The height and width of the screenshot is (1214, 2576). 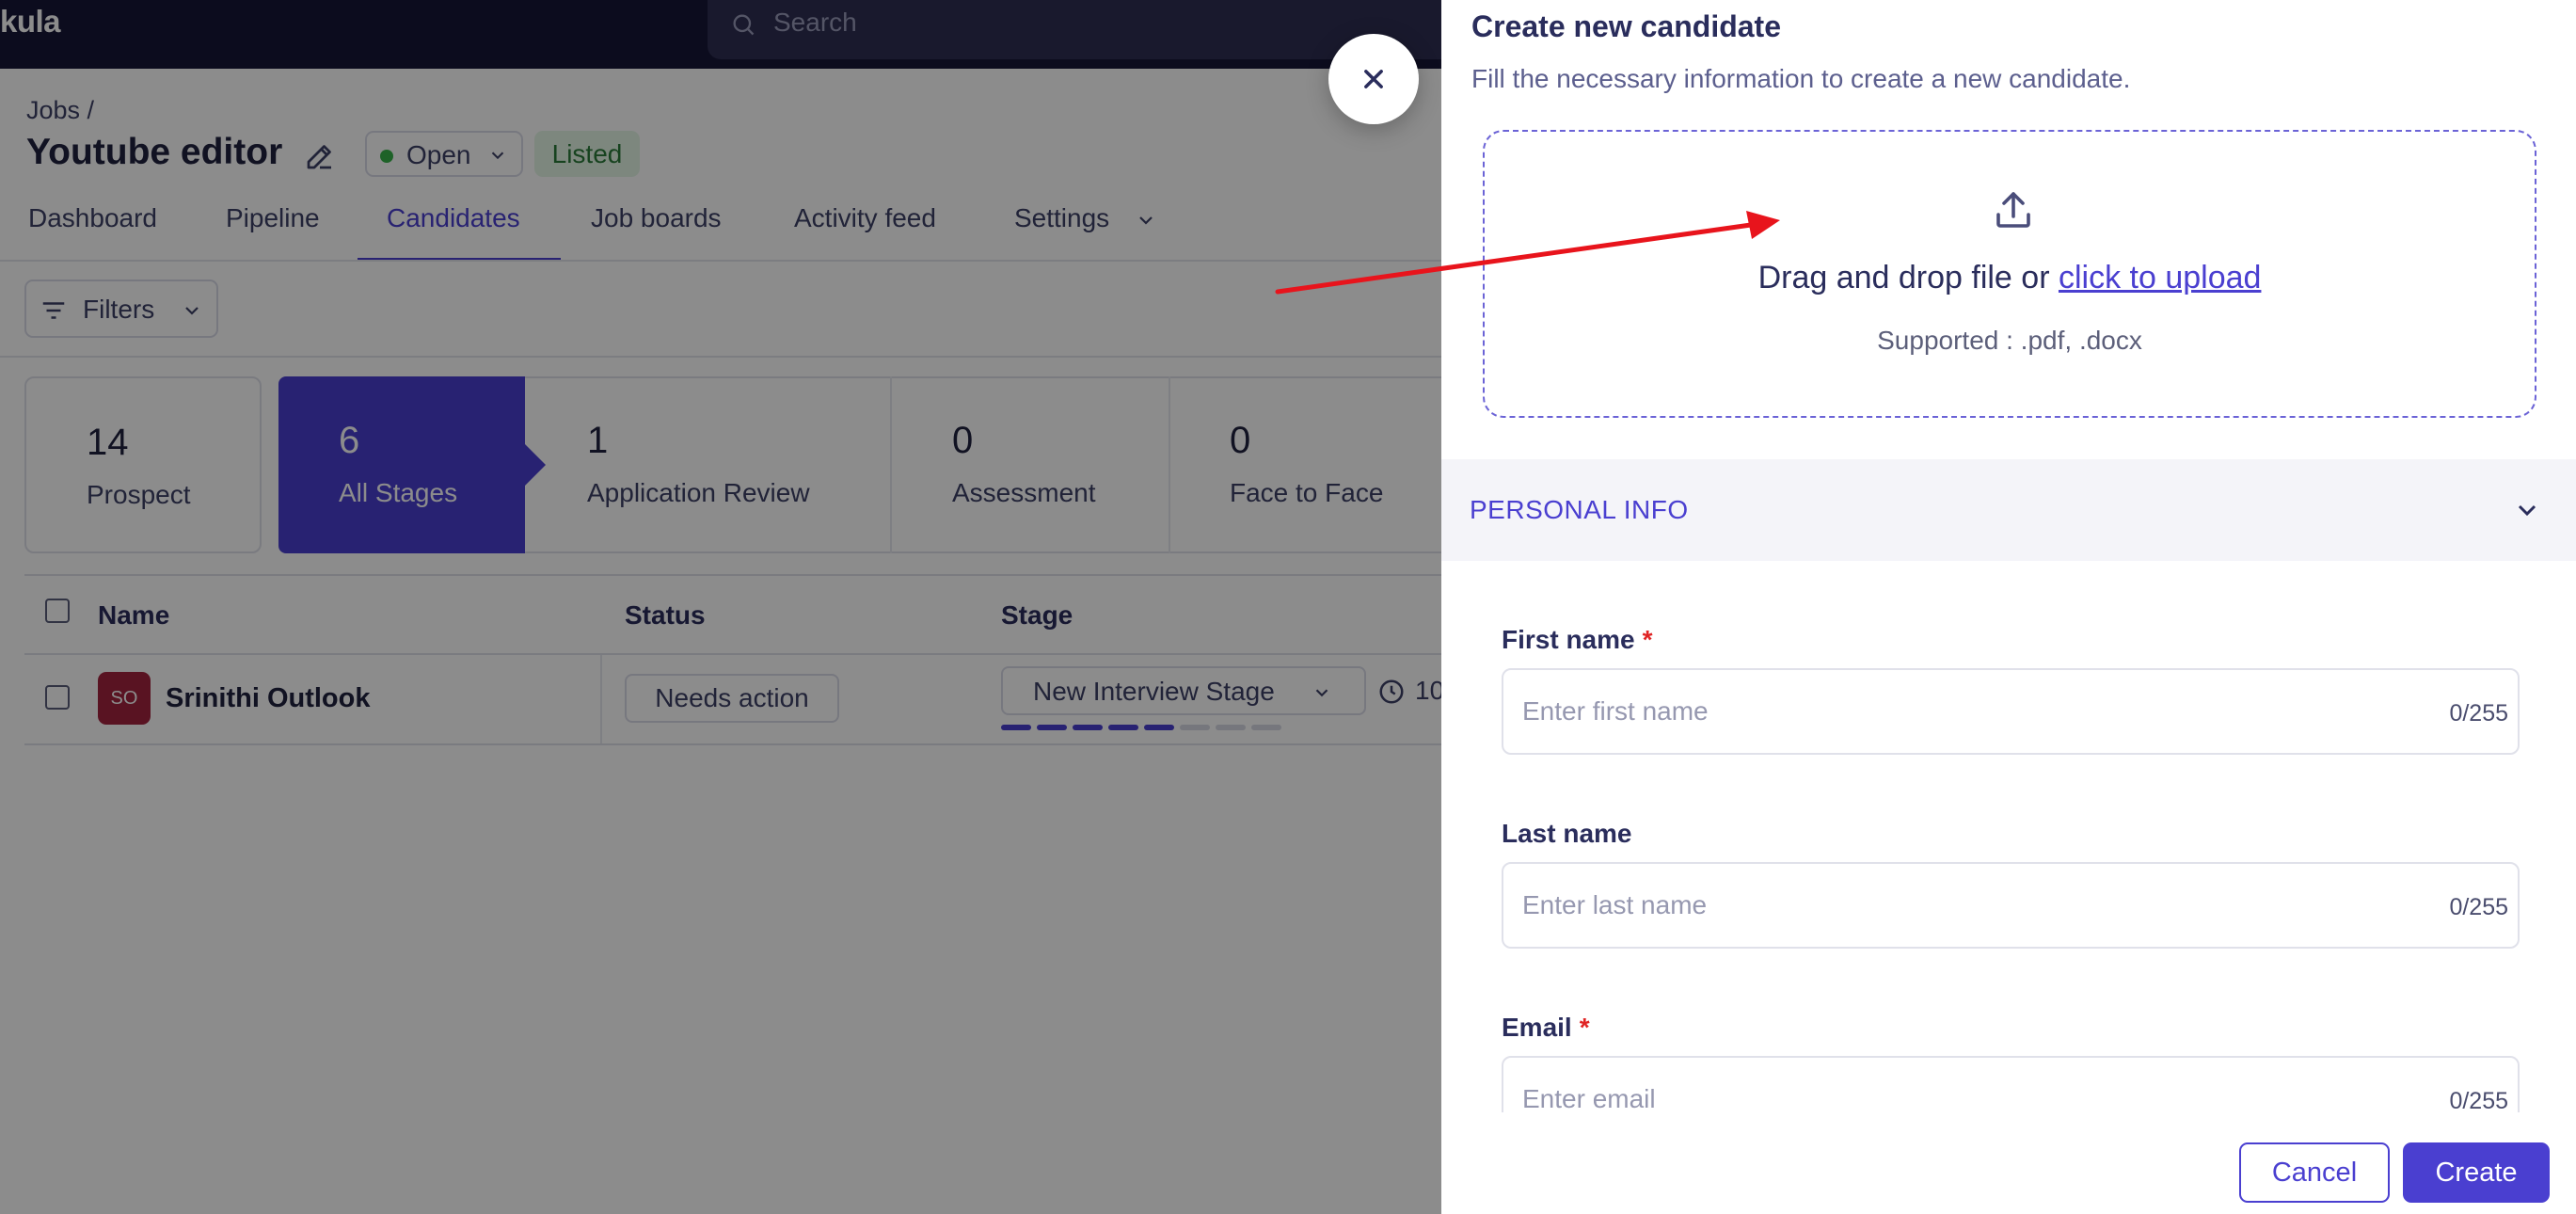 I want to click on first-name-field: Enter first name 0/255, so click(x=2011, y=712).